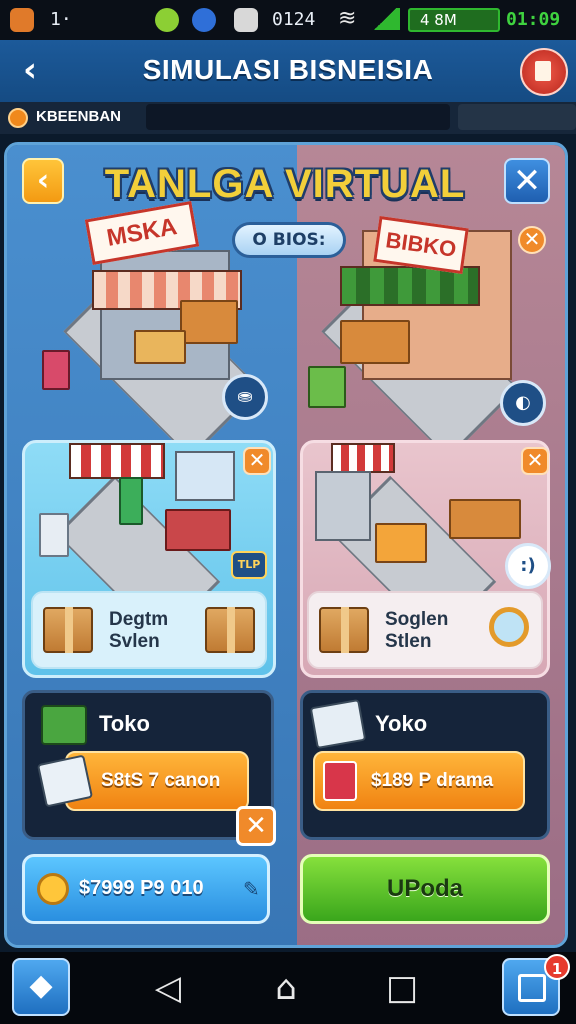  I want to click on system-nav-bar: ◆ ◁ ⌂ □ 1, so click(288, 988).